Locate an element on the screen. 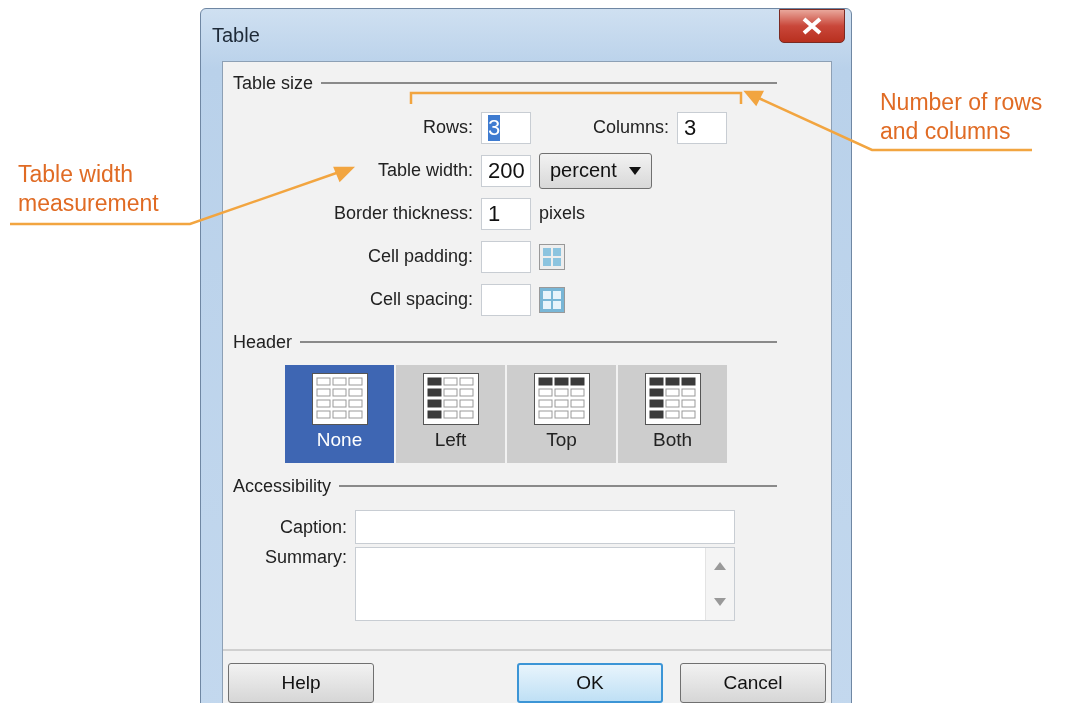 The width and height of the screenshot is (1078, 703). header-option: Left is located at coordinates (450, 414).